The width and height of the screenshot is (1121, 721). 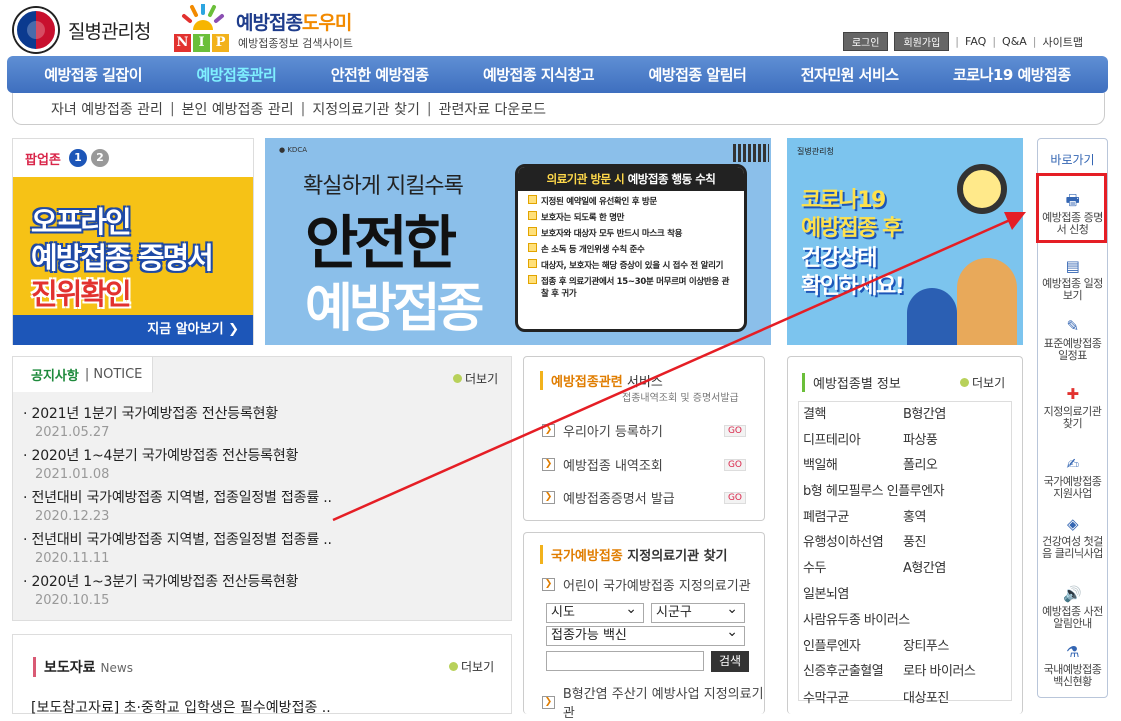 What do you see at coordinates (89, 30) in the screenshot?
I see `kdca-logo: 질병관리청` at bounding box center [89, 30].